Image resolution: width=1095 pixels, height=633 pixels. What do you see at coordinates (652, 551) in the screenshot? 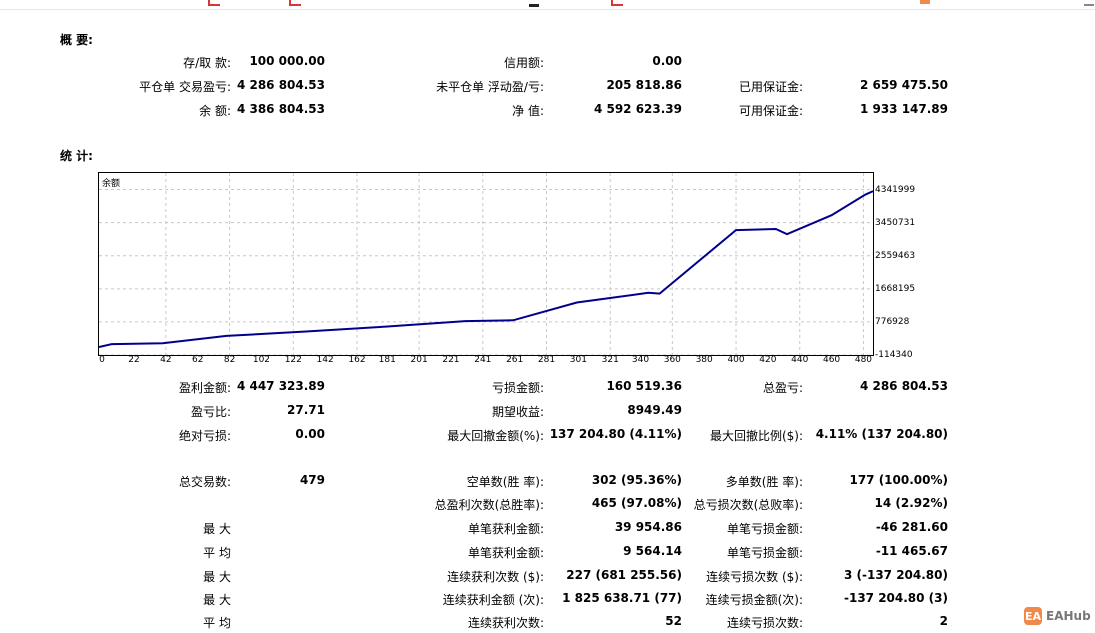
I see `stats-value: 9 564.14` at bounding box center [652, 551].